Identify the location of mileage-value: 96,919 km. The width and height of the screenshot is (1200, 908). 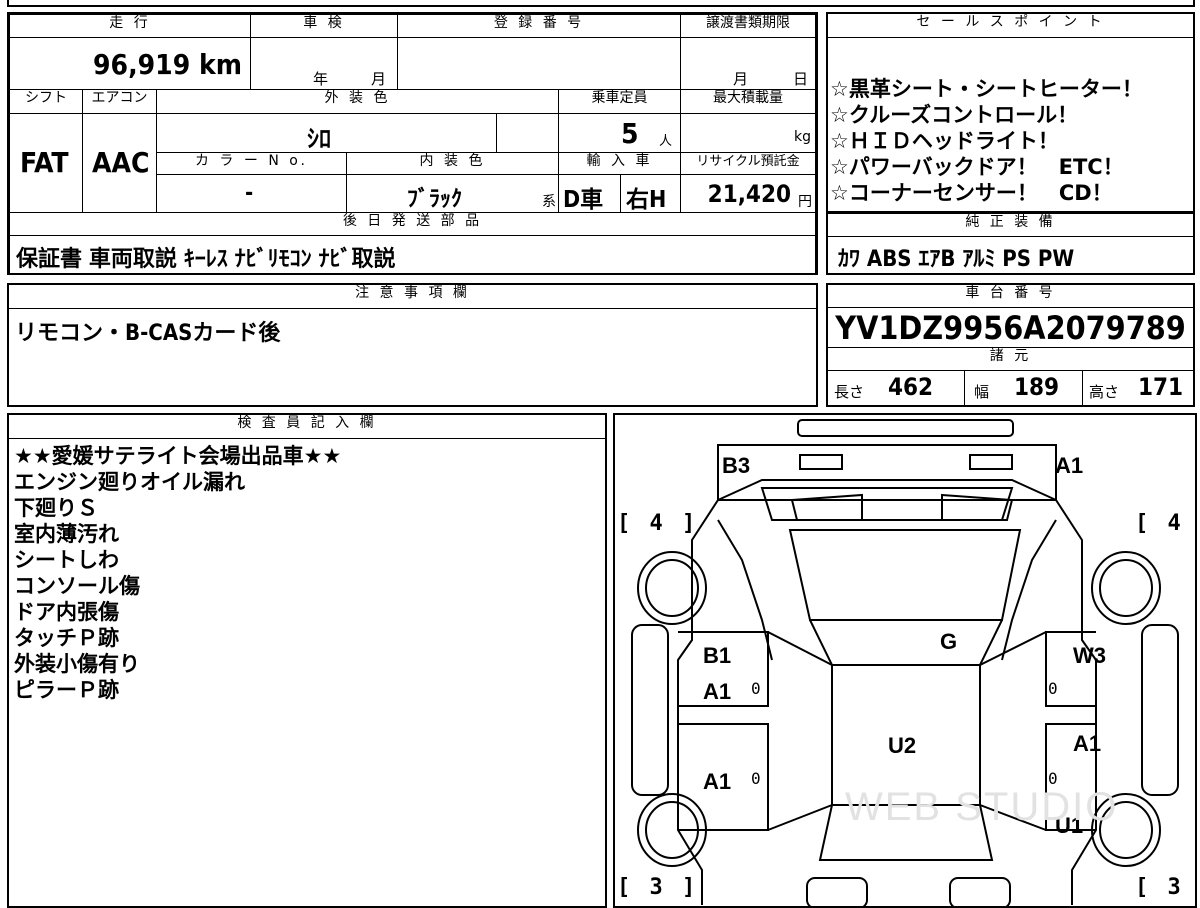
(167, 64).